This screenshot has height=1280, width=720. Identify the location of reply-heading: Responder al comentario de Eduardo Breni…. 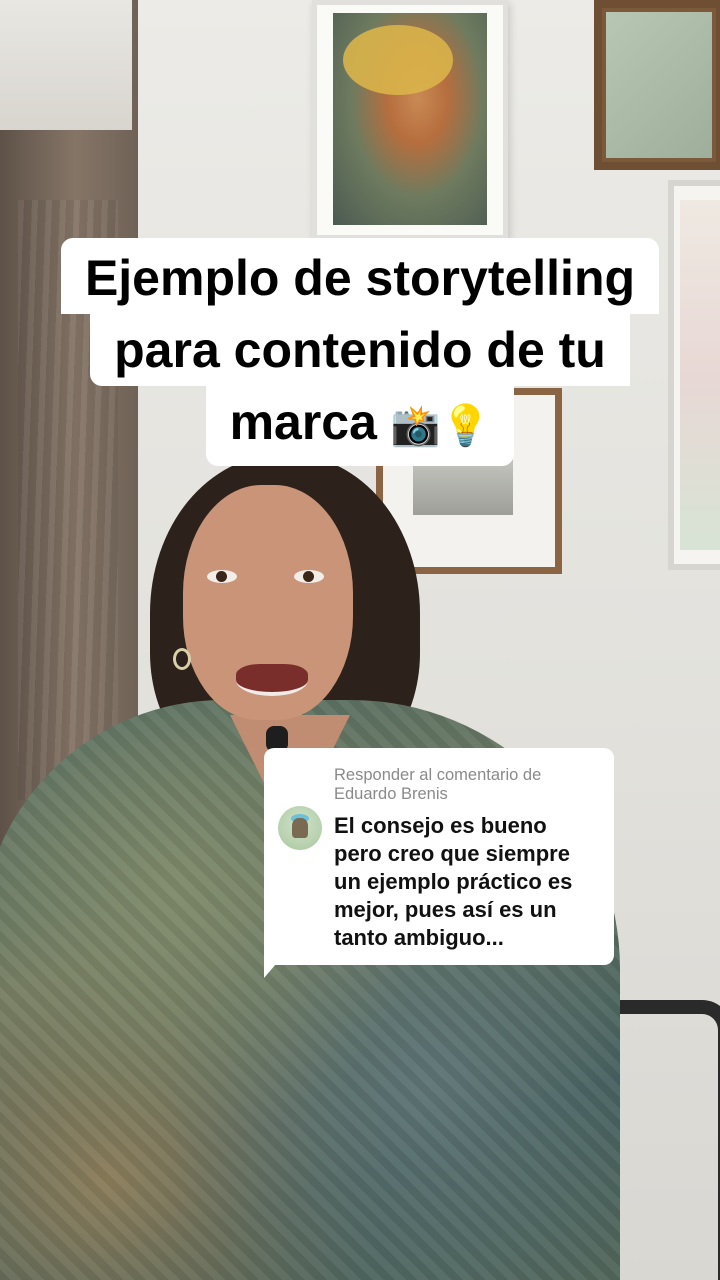
(438, 784).